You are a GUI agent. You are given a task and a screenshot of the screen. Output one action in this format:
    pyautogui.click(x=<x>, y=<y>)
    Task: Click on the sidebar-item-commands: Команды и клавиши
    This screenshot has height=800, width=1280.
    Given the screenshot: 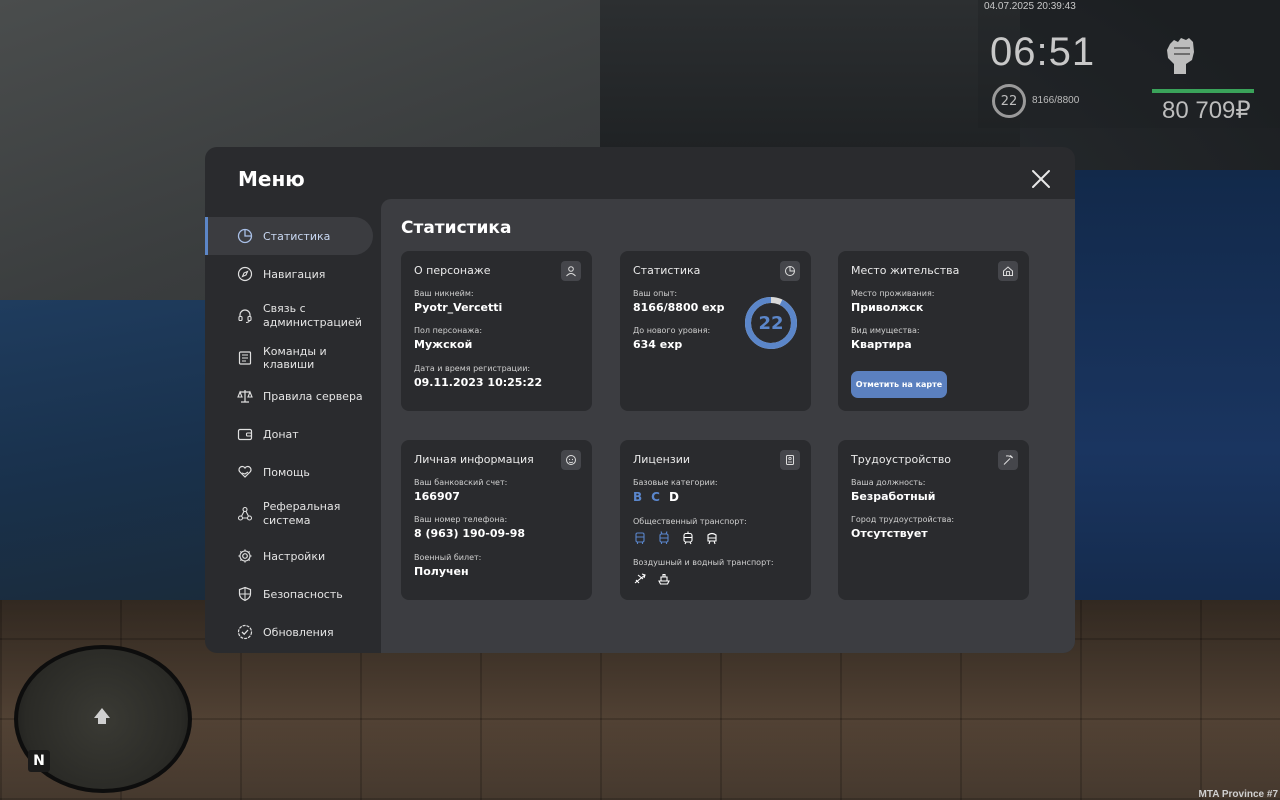 What is the action you would take?
    pyautogui.click(x=293, y=358)
    